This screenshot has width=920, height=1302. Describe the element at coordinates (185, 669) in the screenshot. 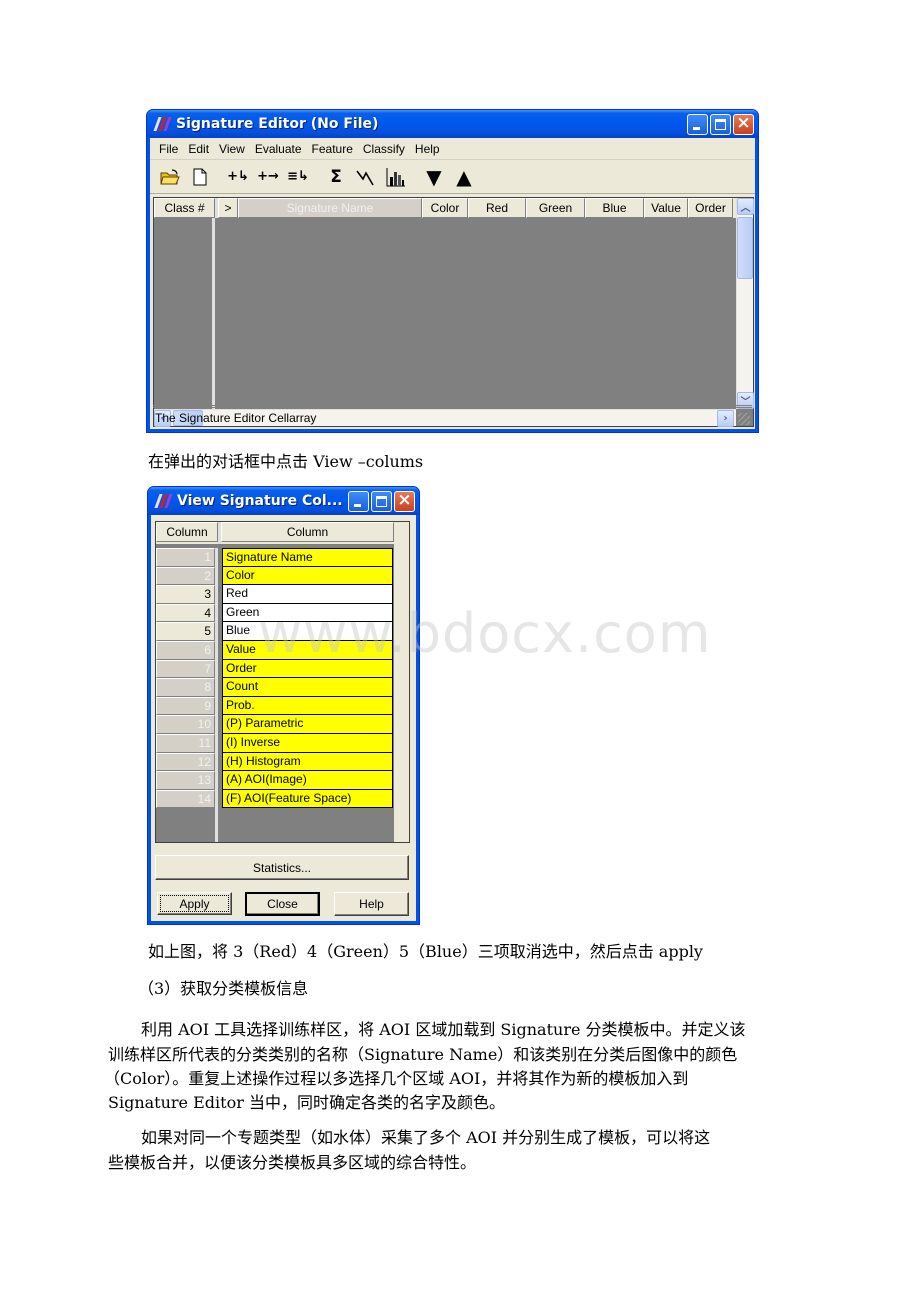

I see `row-number: 7` at that location.